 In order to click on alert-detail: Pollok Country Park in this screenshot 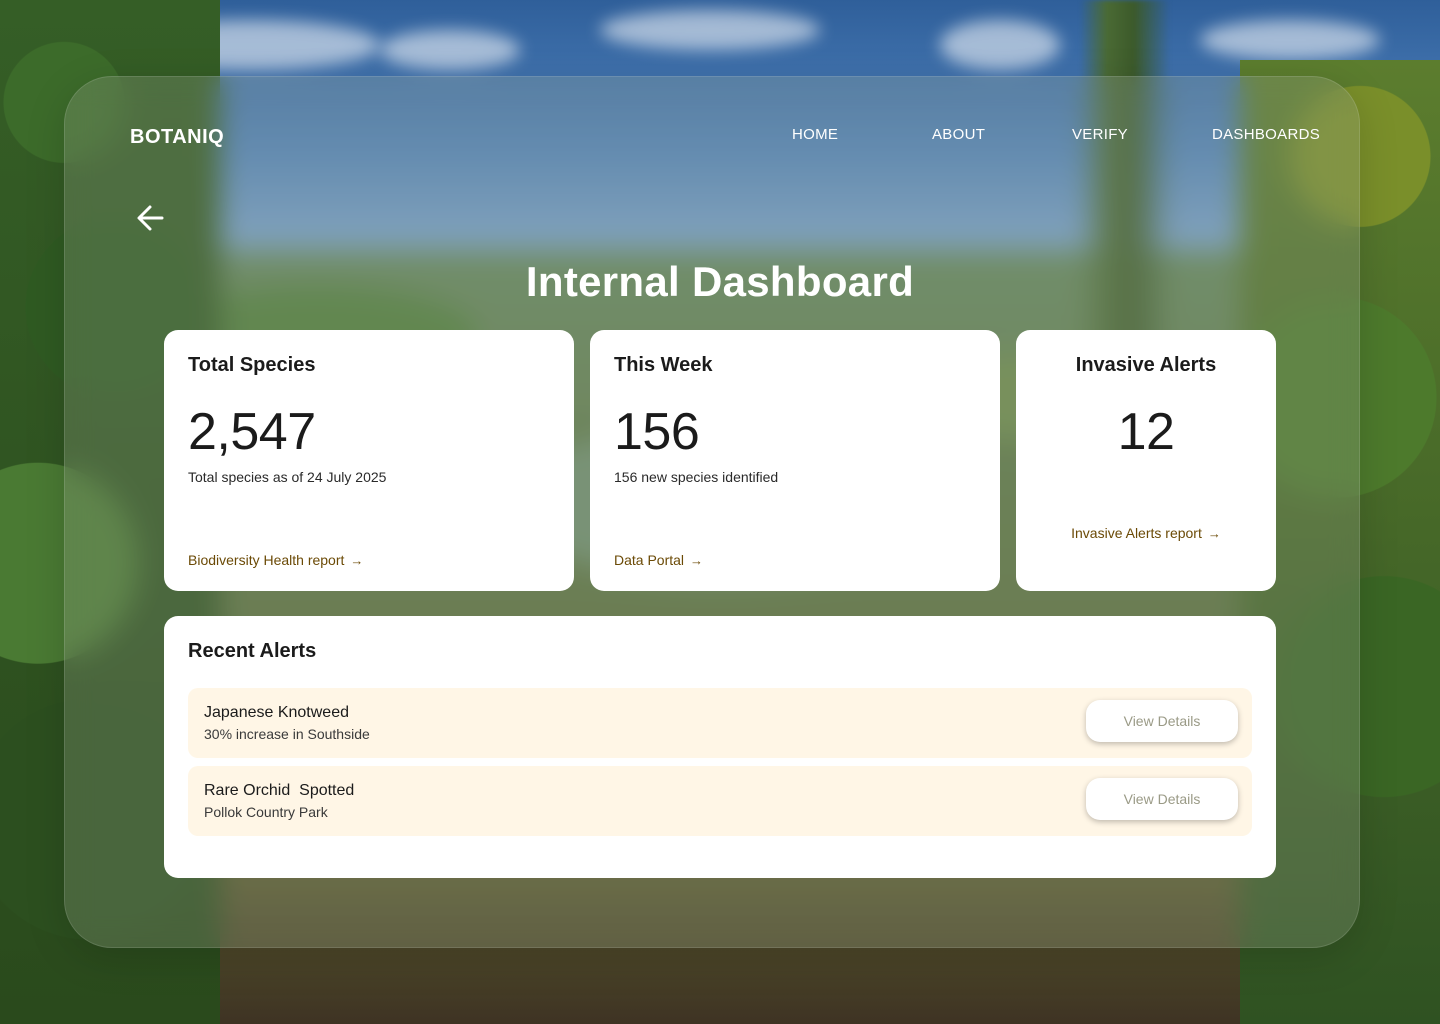, I will do `click(266, 812)`.